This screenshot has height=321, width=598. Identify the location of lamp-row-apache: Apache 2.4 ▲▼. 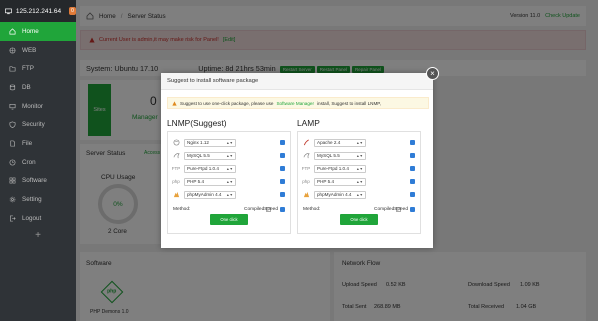
(359, 142).